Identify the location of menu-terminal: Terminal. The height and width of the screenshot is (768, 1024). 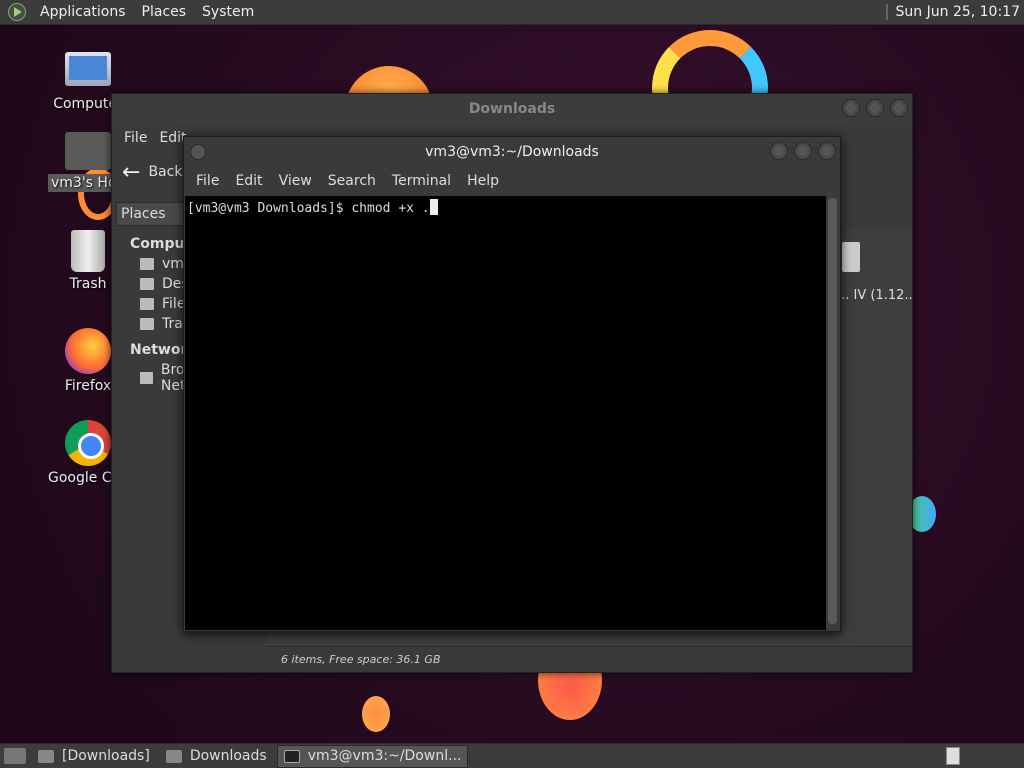
(421, 181).